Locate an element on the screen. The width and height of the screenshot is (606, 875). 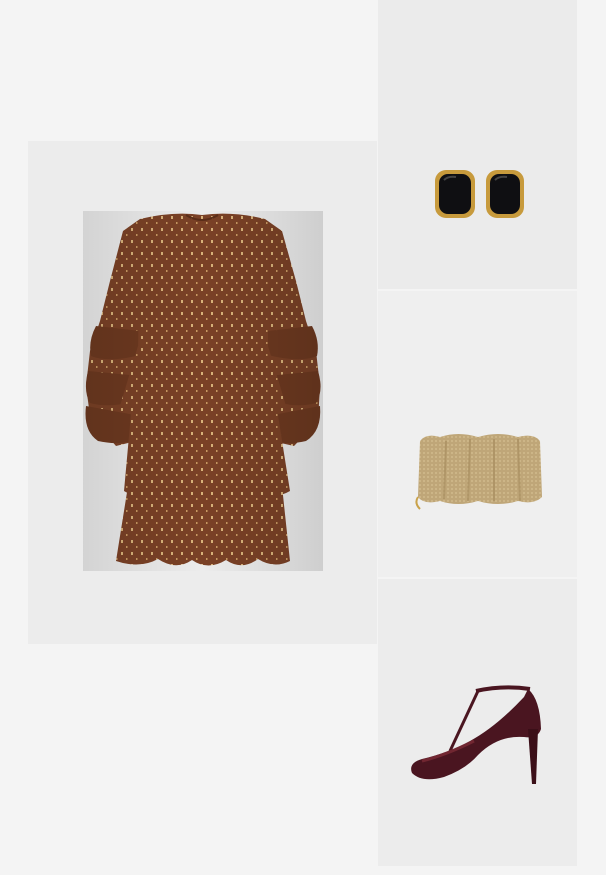
clutch-image is located at coordinates (478, 472).